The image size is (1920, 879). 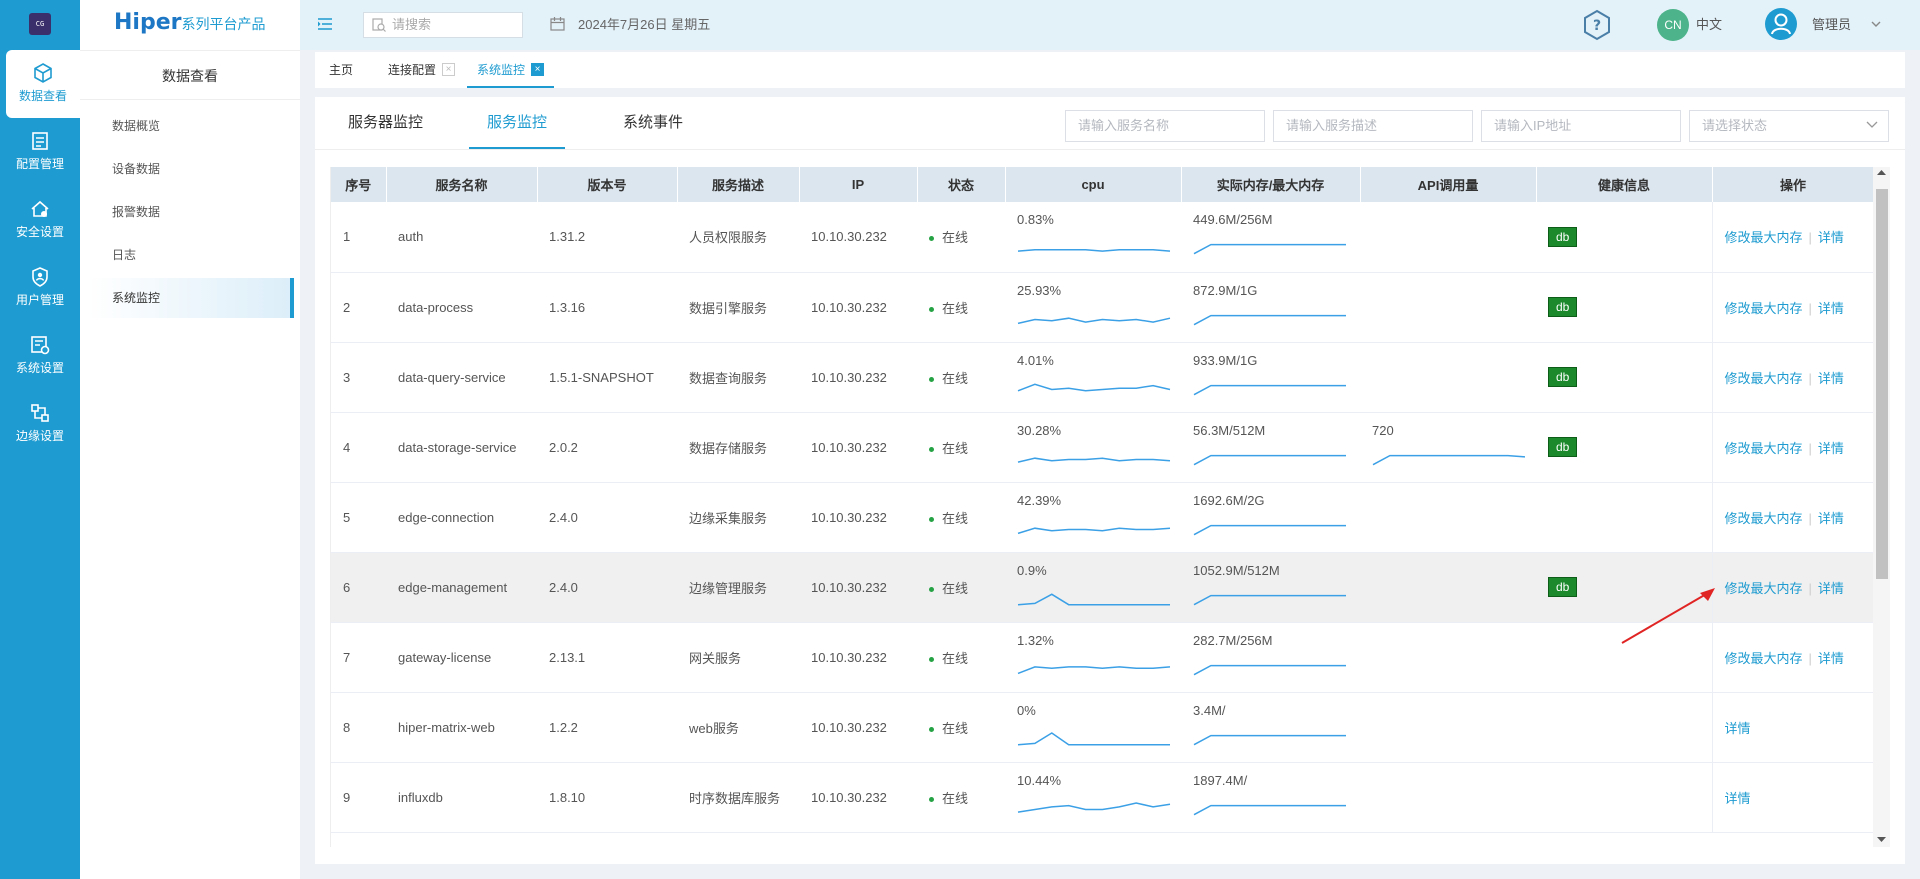 I want to click on cpu-spark: 0.9%, so click(x=1093, y=584).